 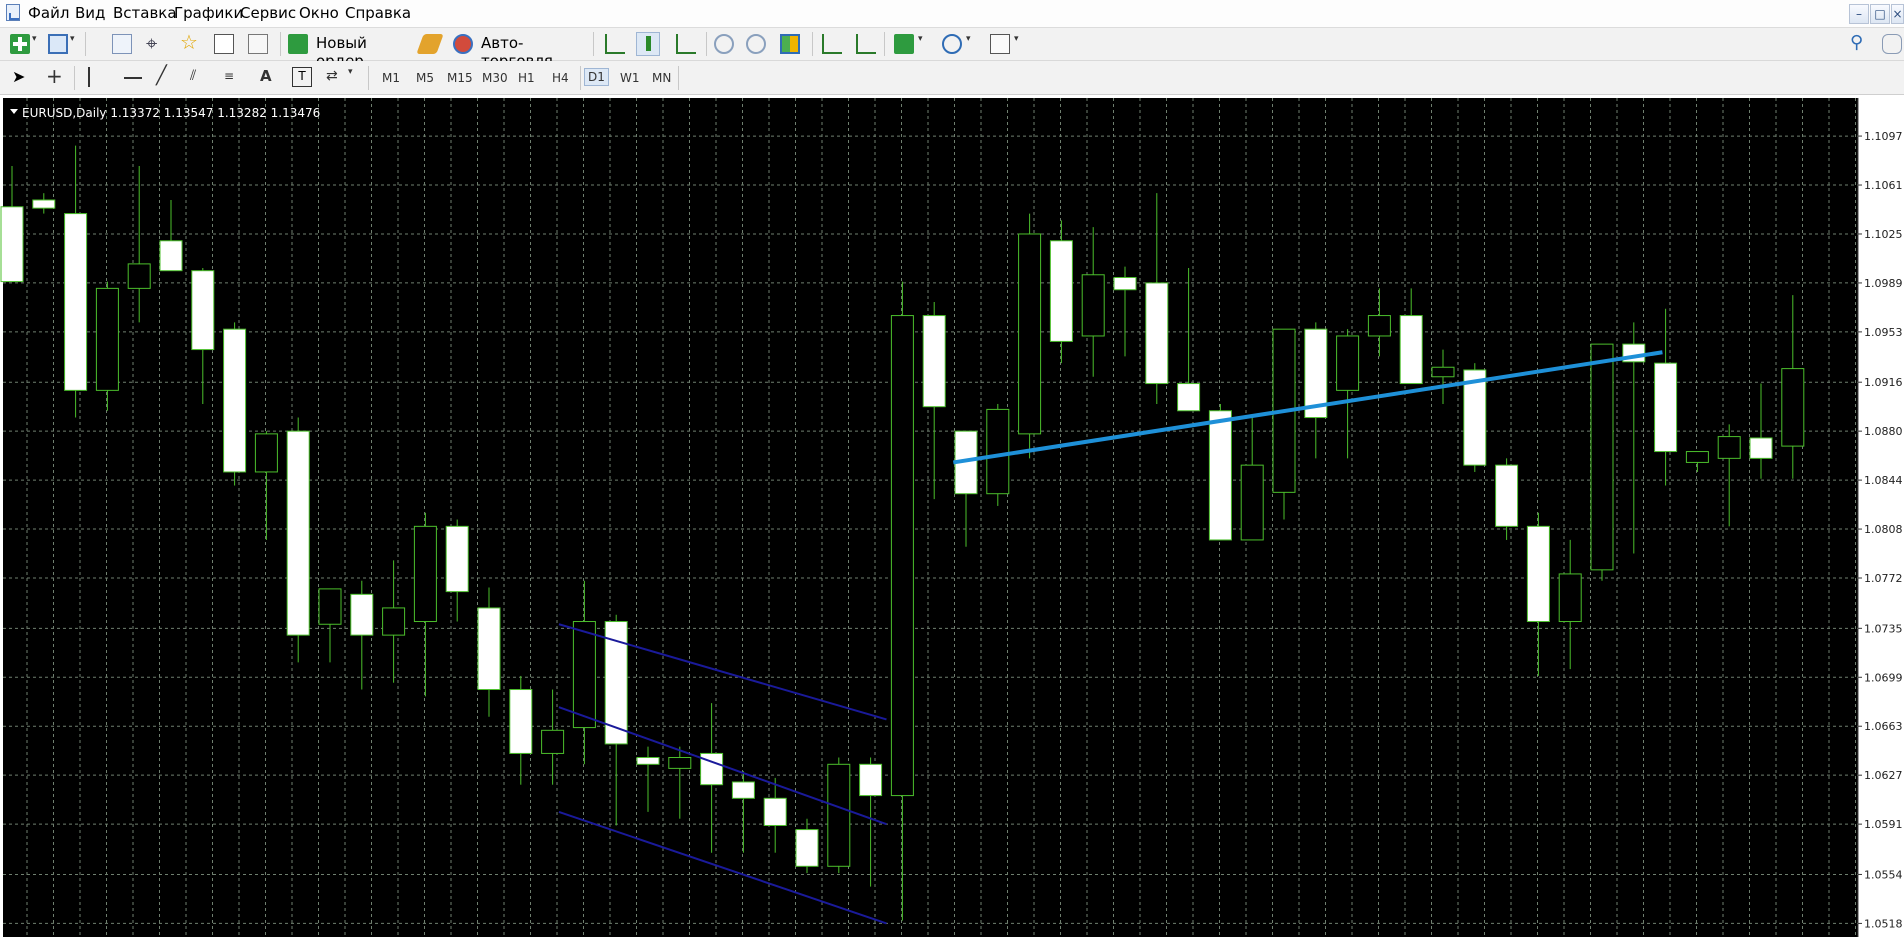 What do you see at coordinates (495, 78) in the screenshot?
I see `timeframe-m30: M30` at bounding box center [495, 78].